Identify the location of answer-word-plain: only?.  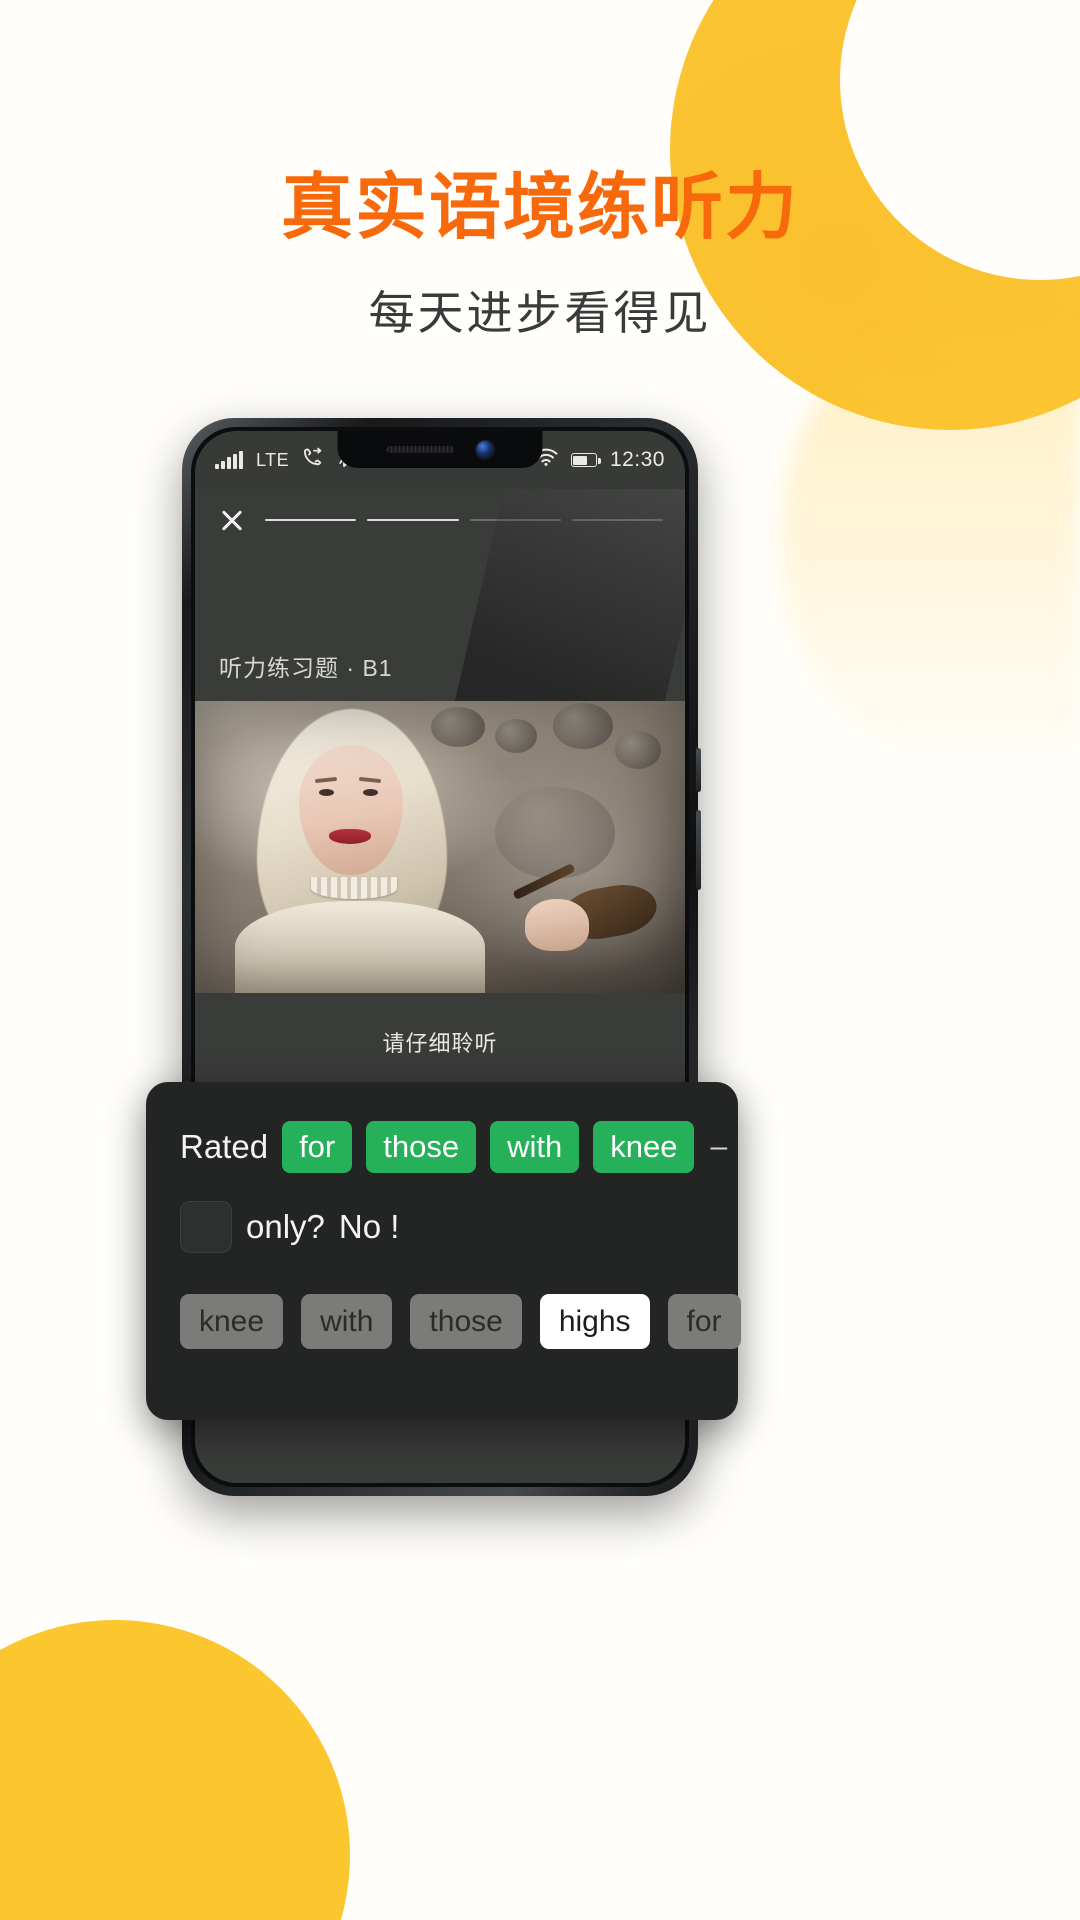
(285, 1226).